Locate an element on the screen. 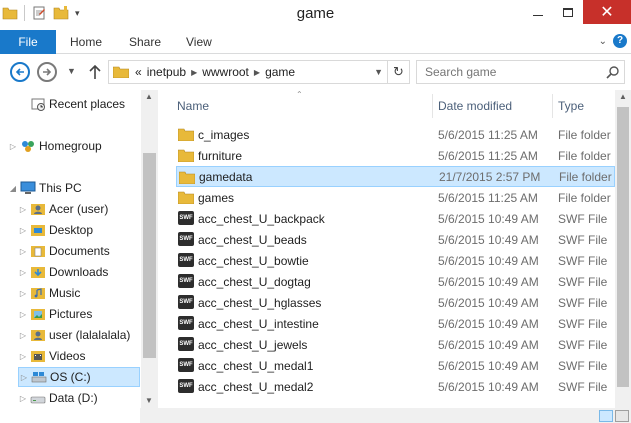  back-button is located at coordinates (20, 72).